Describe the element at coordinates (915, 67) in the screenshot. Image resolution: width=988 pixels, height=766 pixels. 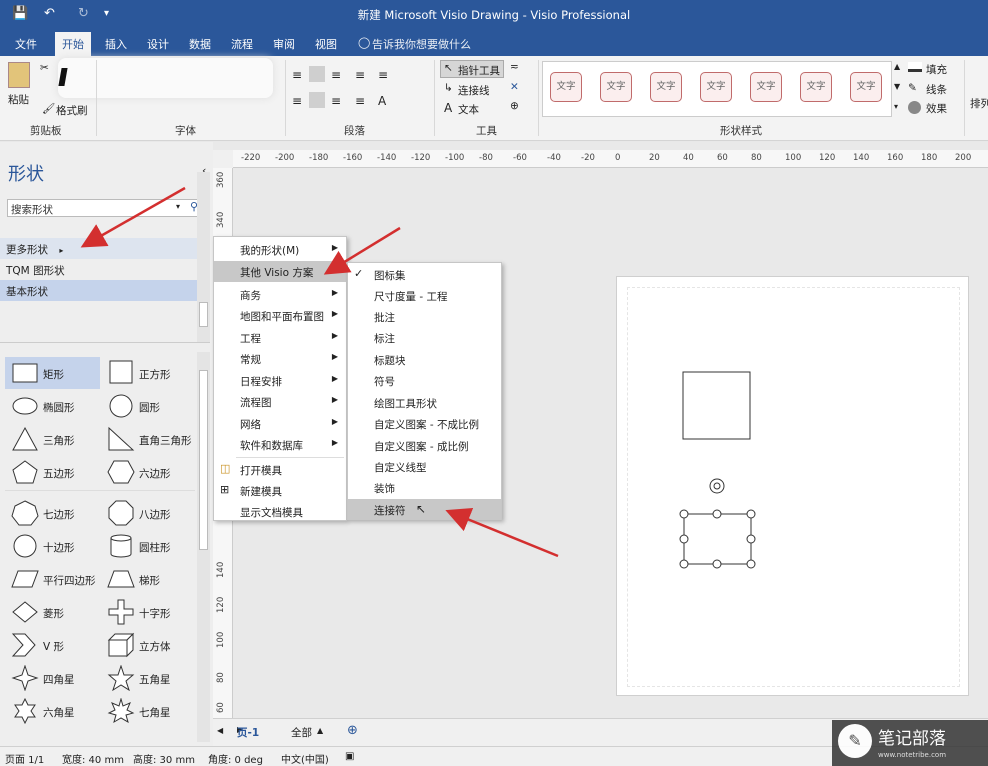
I see `fill-icon` at that location.